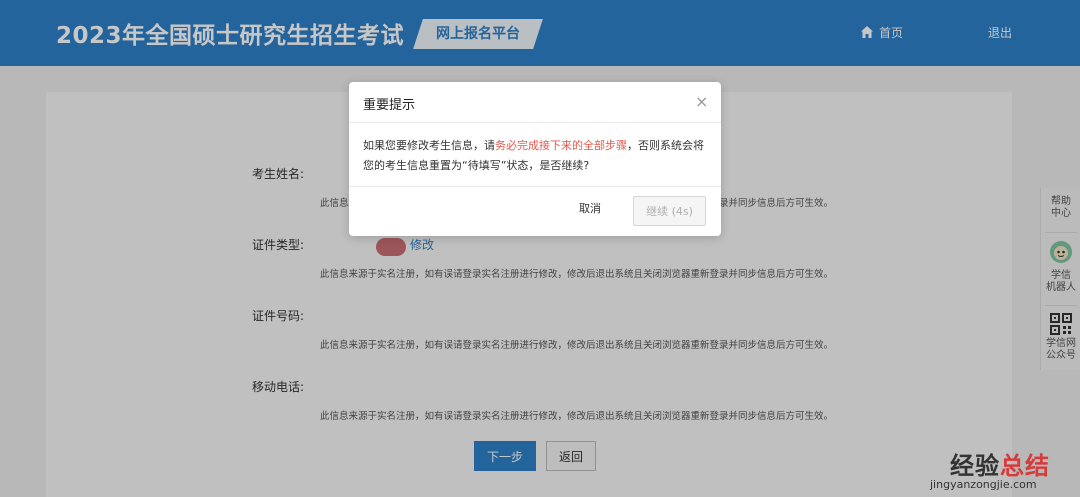  Describe the element at coordinates (975, 466) in the screenshot. I see `watermark-main-prefix: 经验` at that location.